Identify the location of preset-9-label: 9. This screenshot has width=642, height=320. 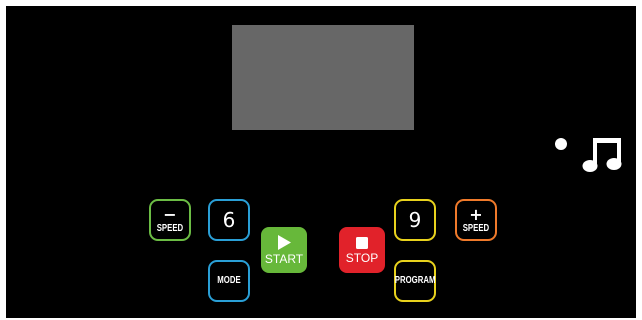
(415, 220).